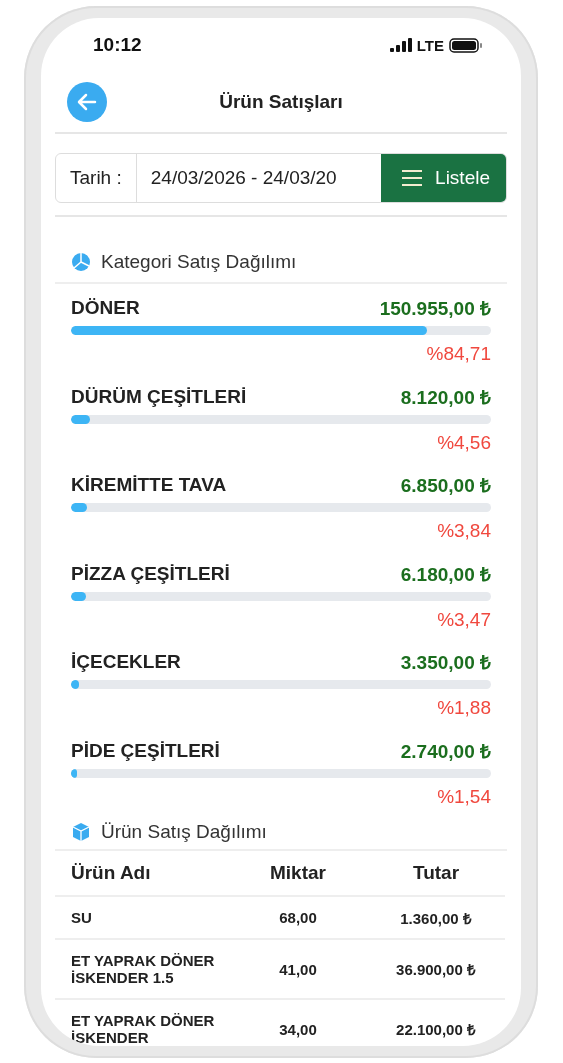 Image resolution: width=563 pixels, height=1063 pixels. What do you see at coordinates (159, 396) in the screenshot?
I see `category-name: DÜRÜM ÇEŞİTLERİ` at bounding box center [159, 396].